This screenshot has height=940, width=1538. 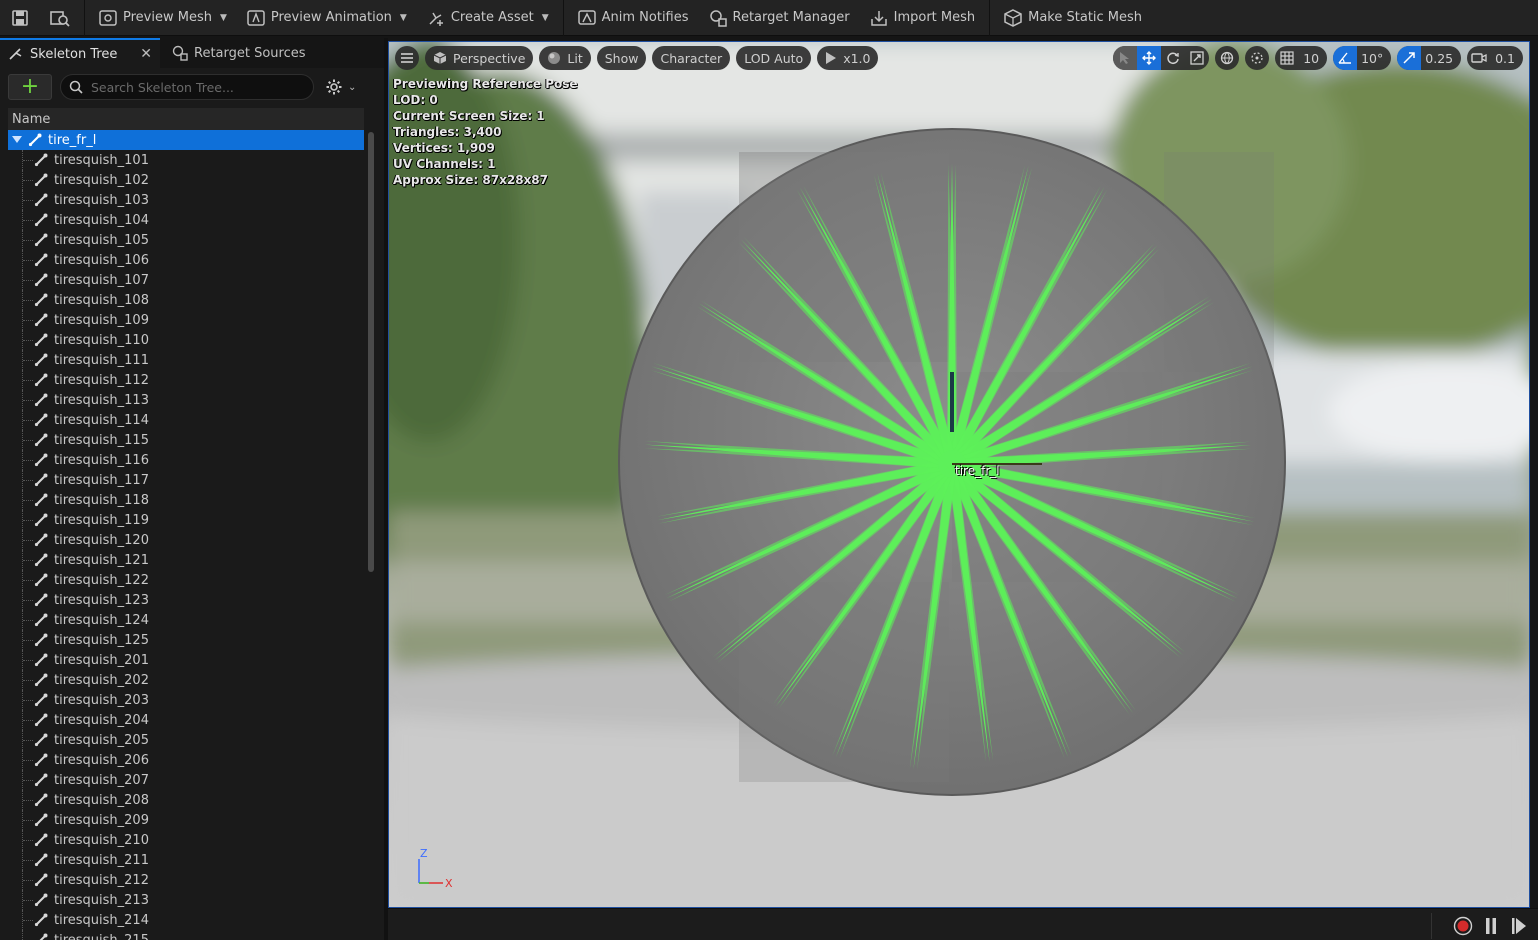 I want to click on tree-row: tiresquish_109, so click(x=186, y=320).